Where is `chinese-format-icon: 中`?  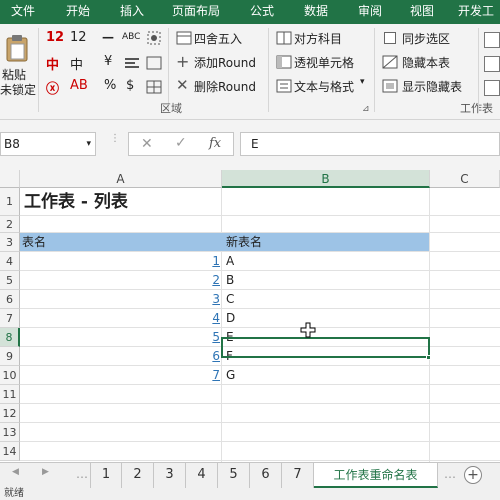 chinese-format-icon: 中 is located at coordinates (52, 63).